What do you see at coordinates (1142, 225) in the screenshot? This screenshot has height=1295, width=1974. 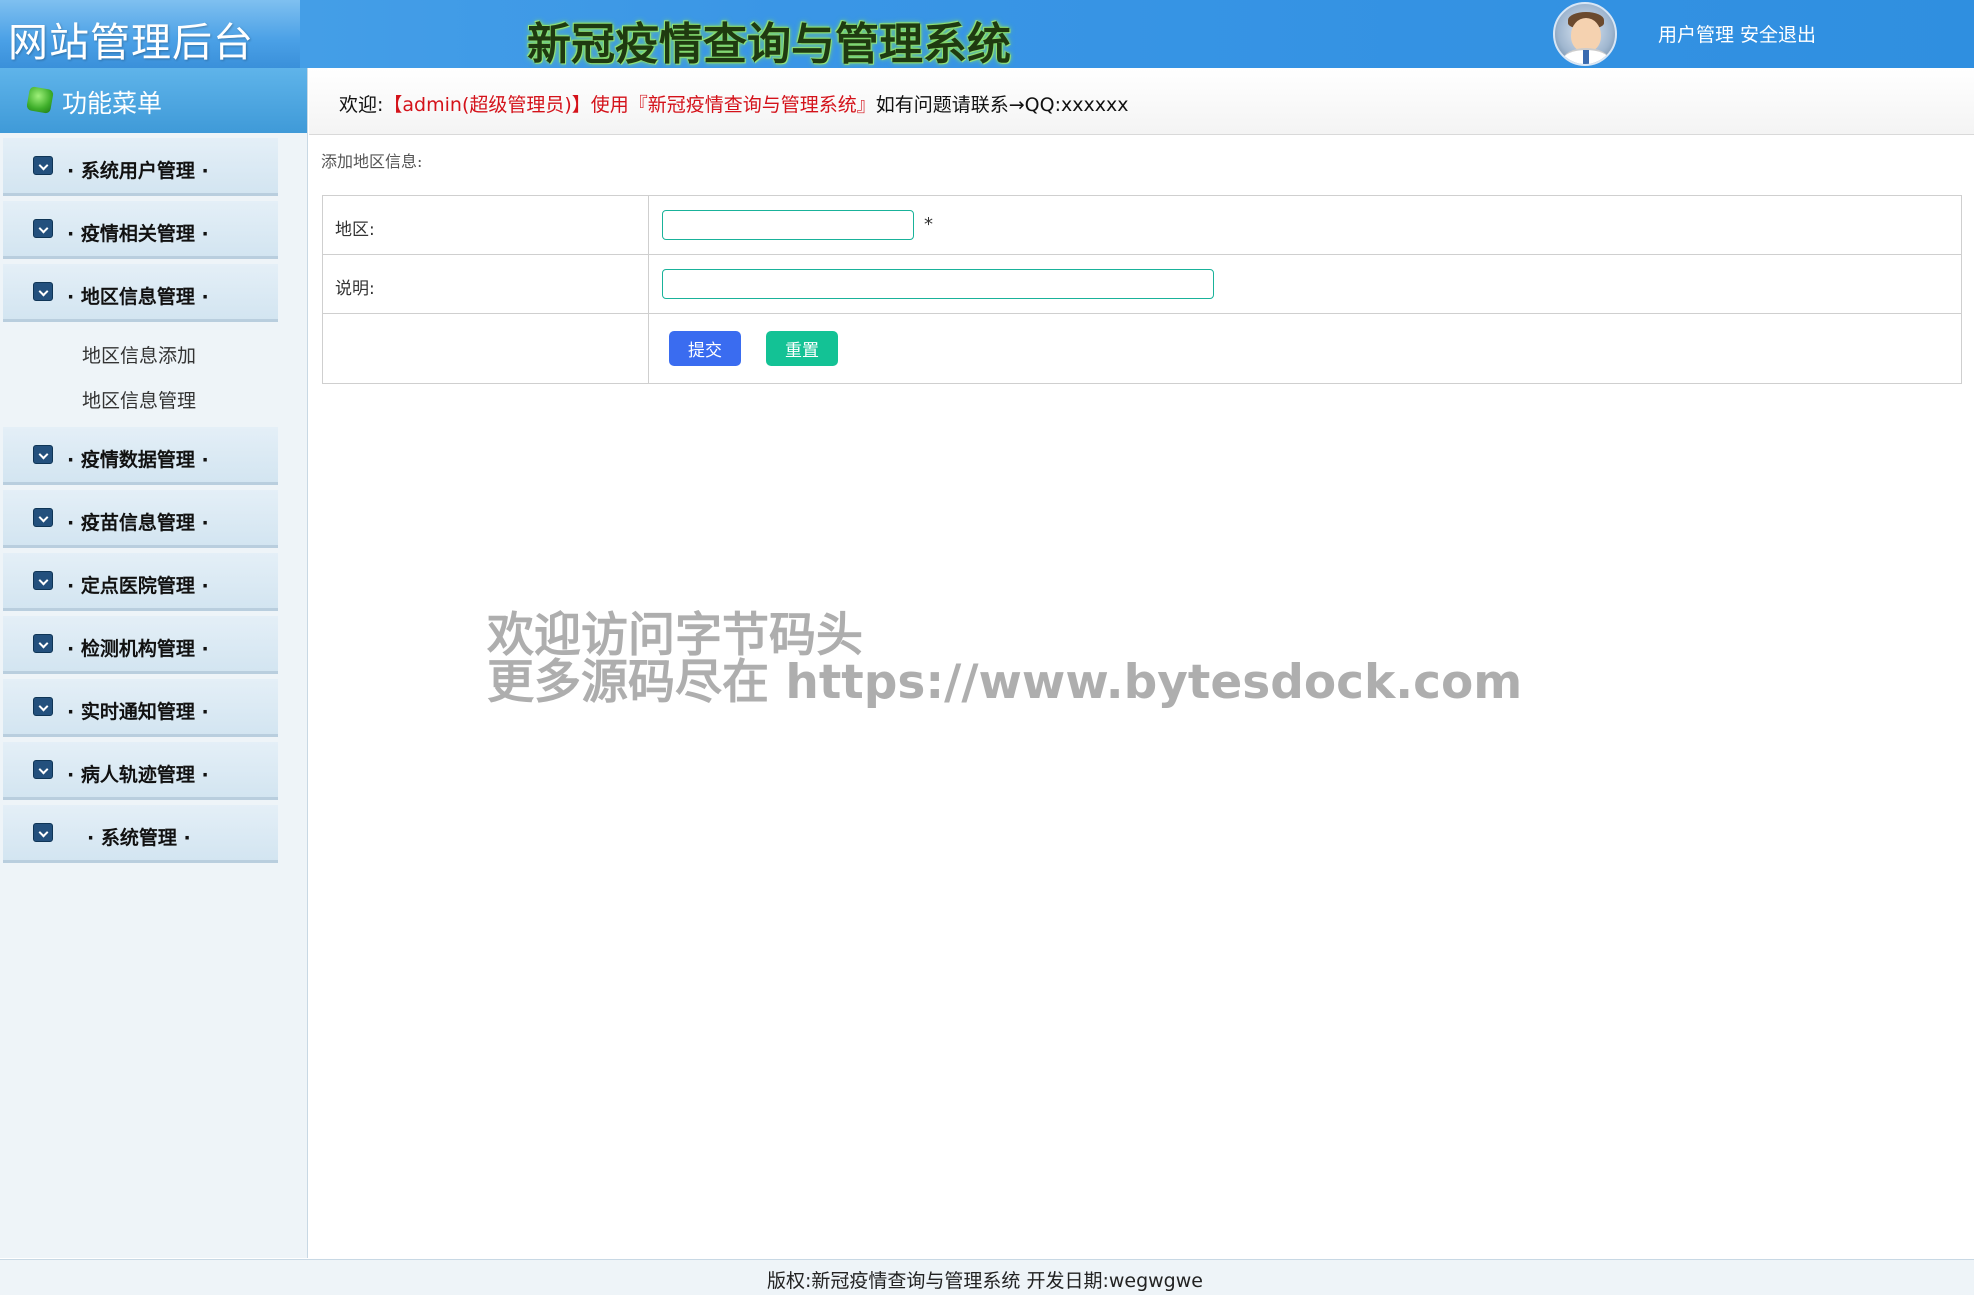 I see `form-row-region: 地区: *` at bounding box center [1142, 225].